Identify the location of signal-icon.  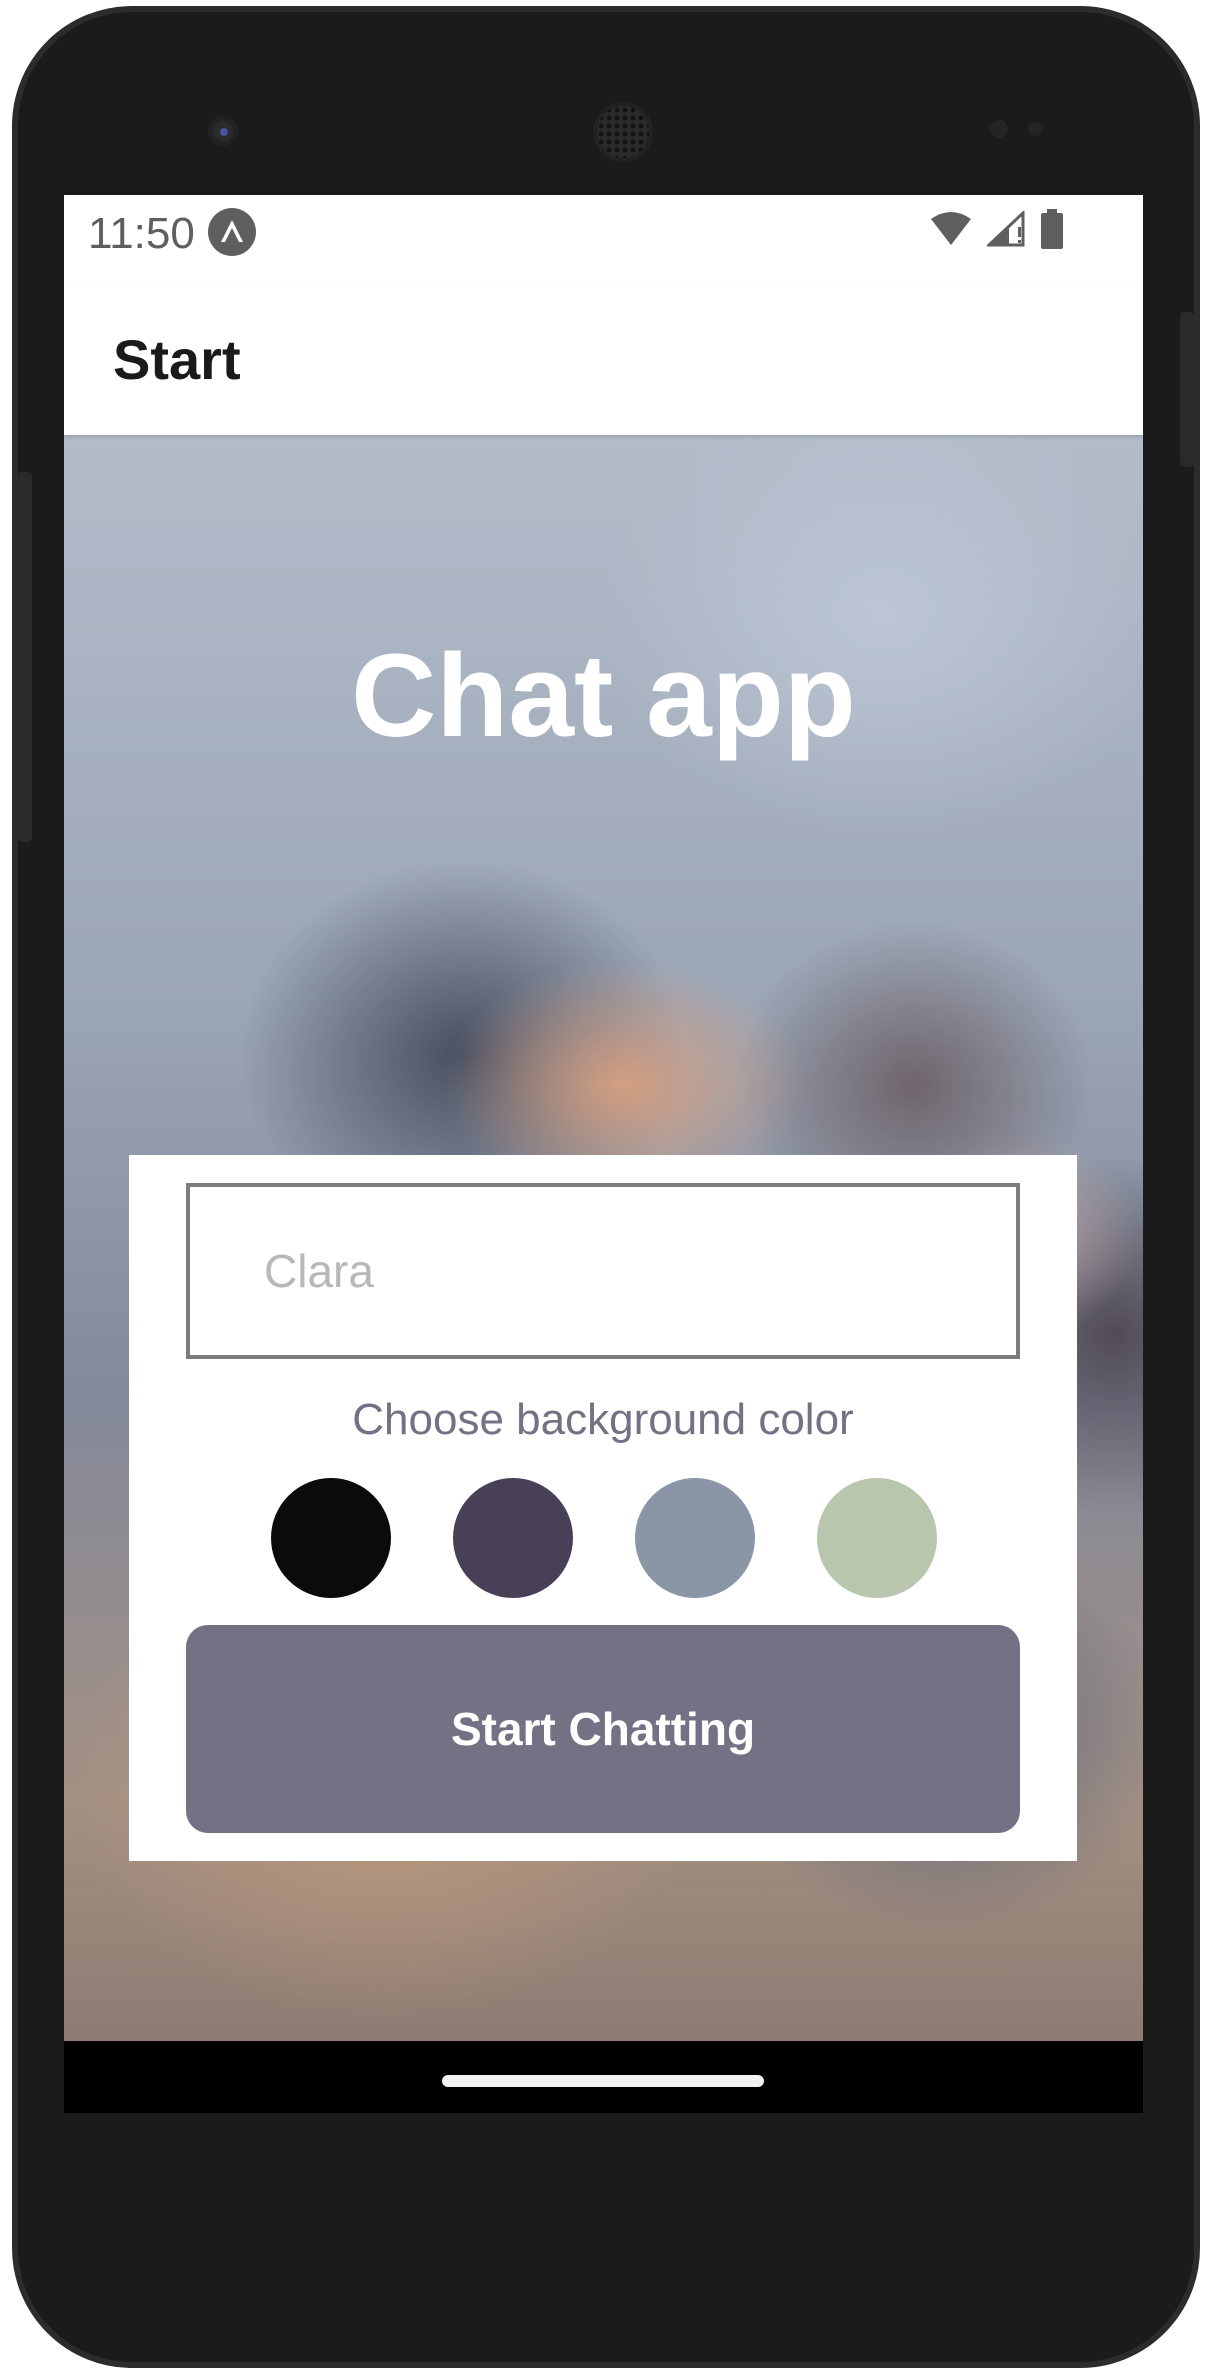
(1006, 230).